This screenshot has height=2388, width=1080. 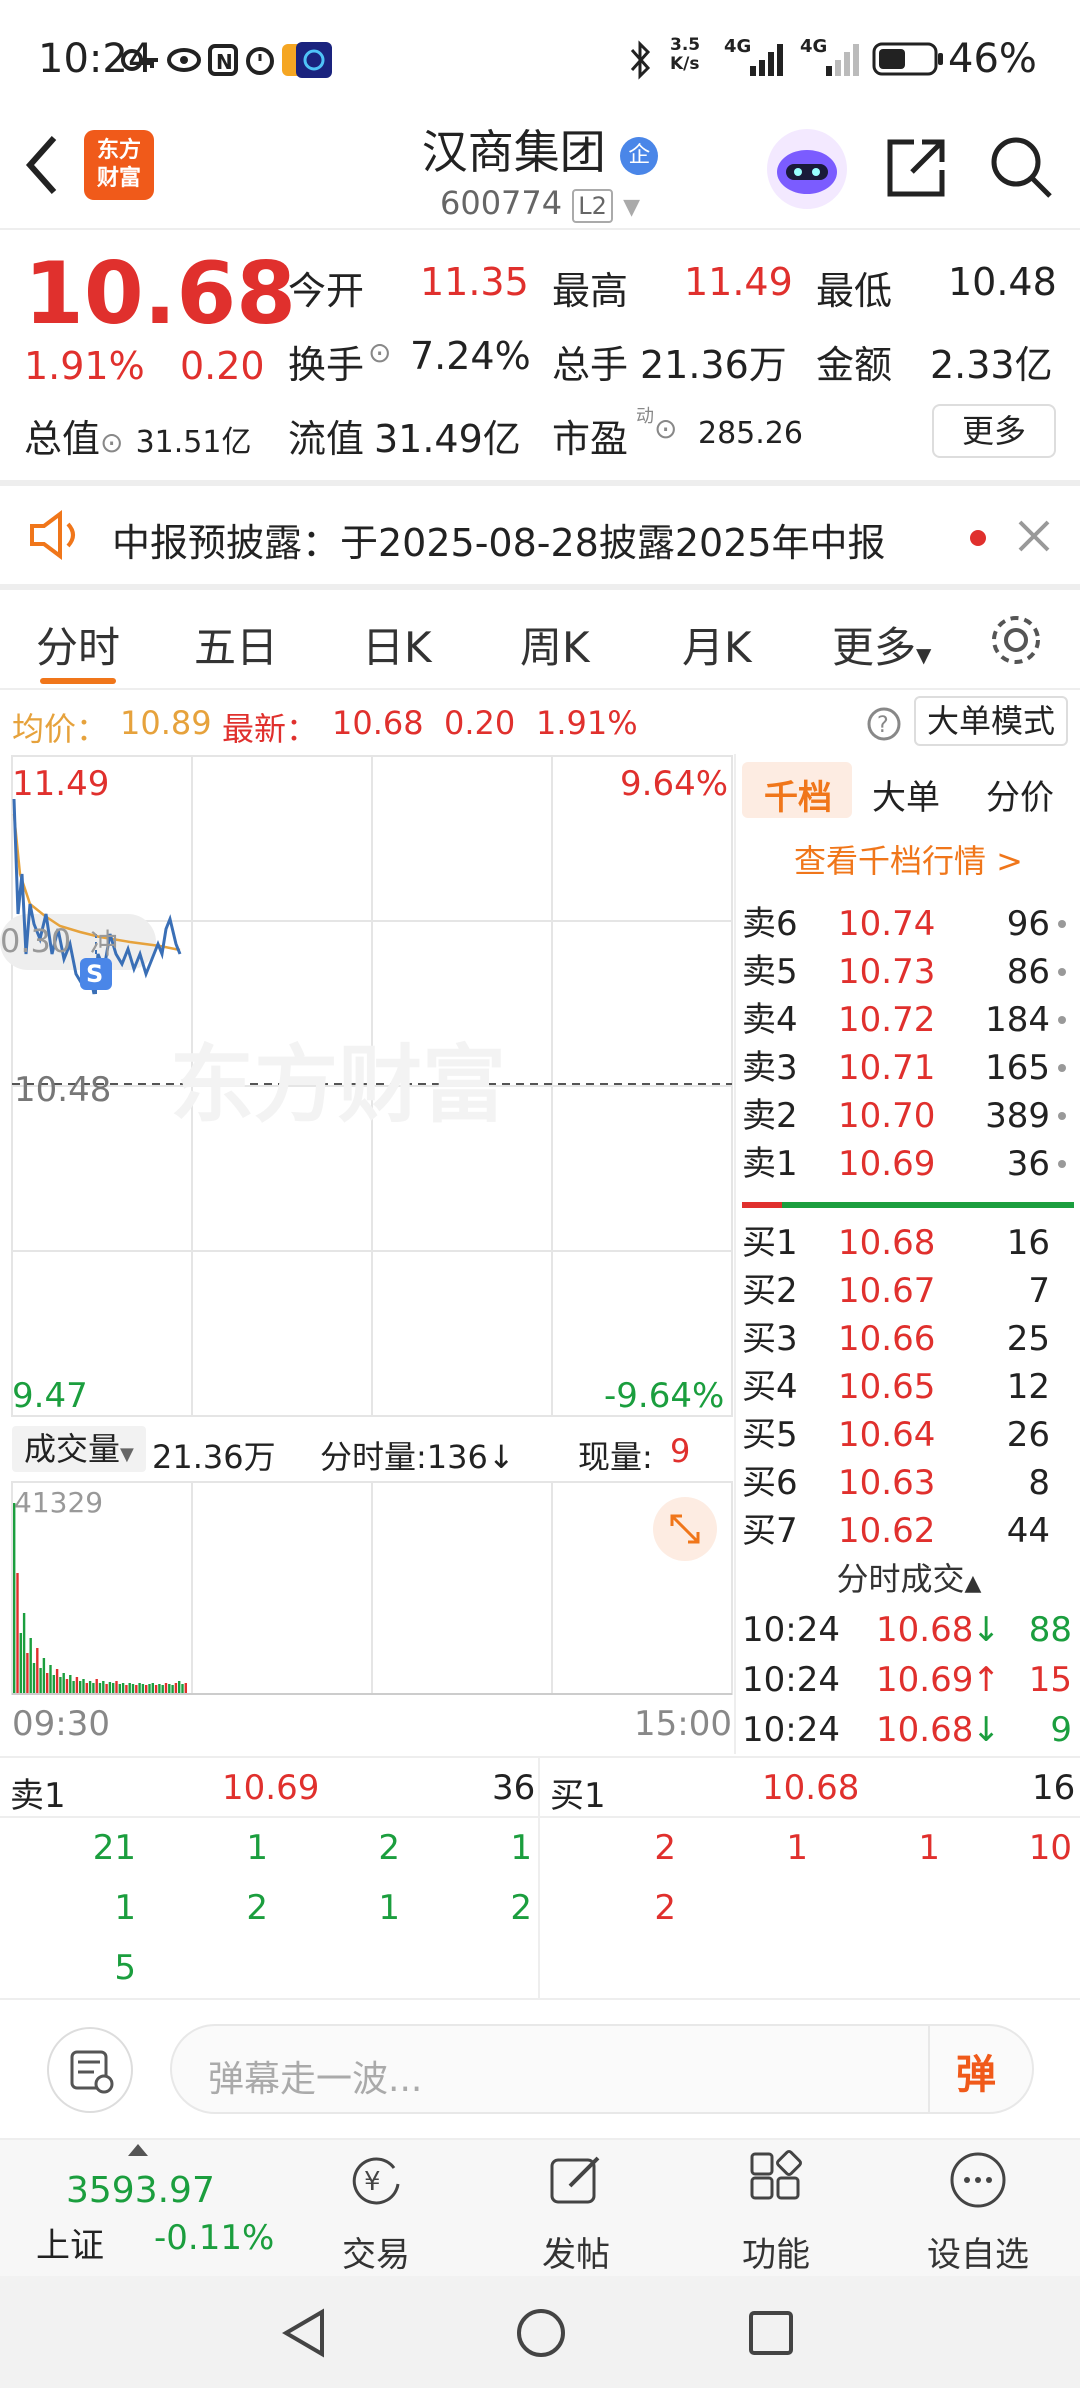 What do you see at coordinates (685, 1529) in the screenshot?
I see `expand-icon` at bounding box center [685, 1529].